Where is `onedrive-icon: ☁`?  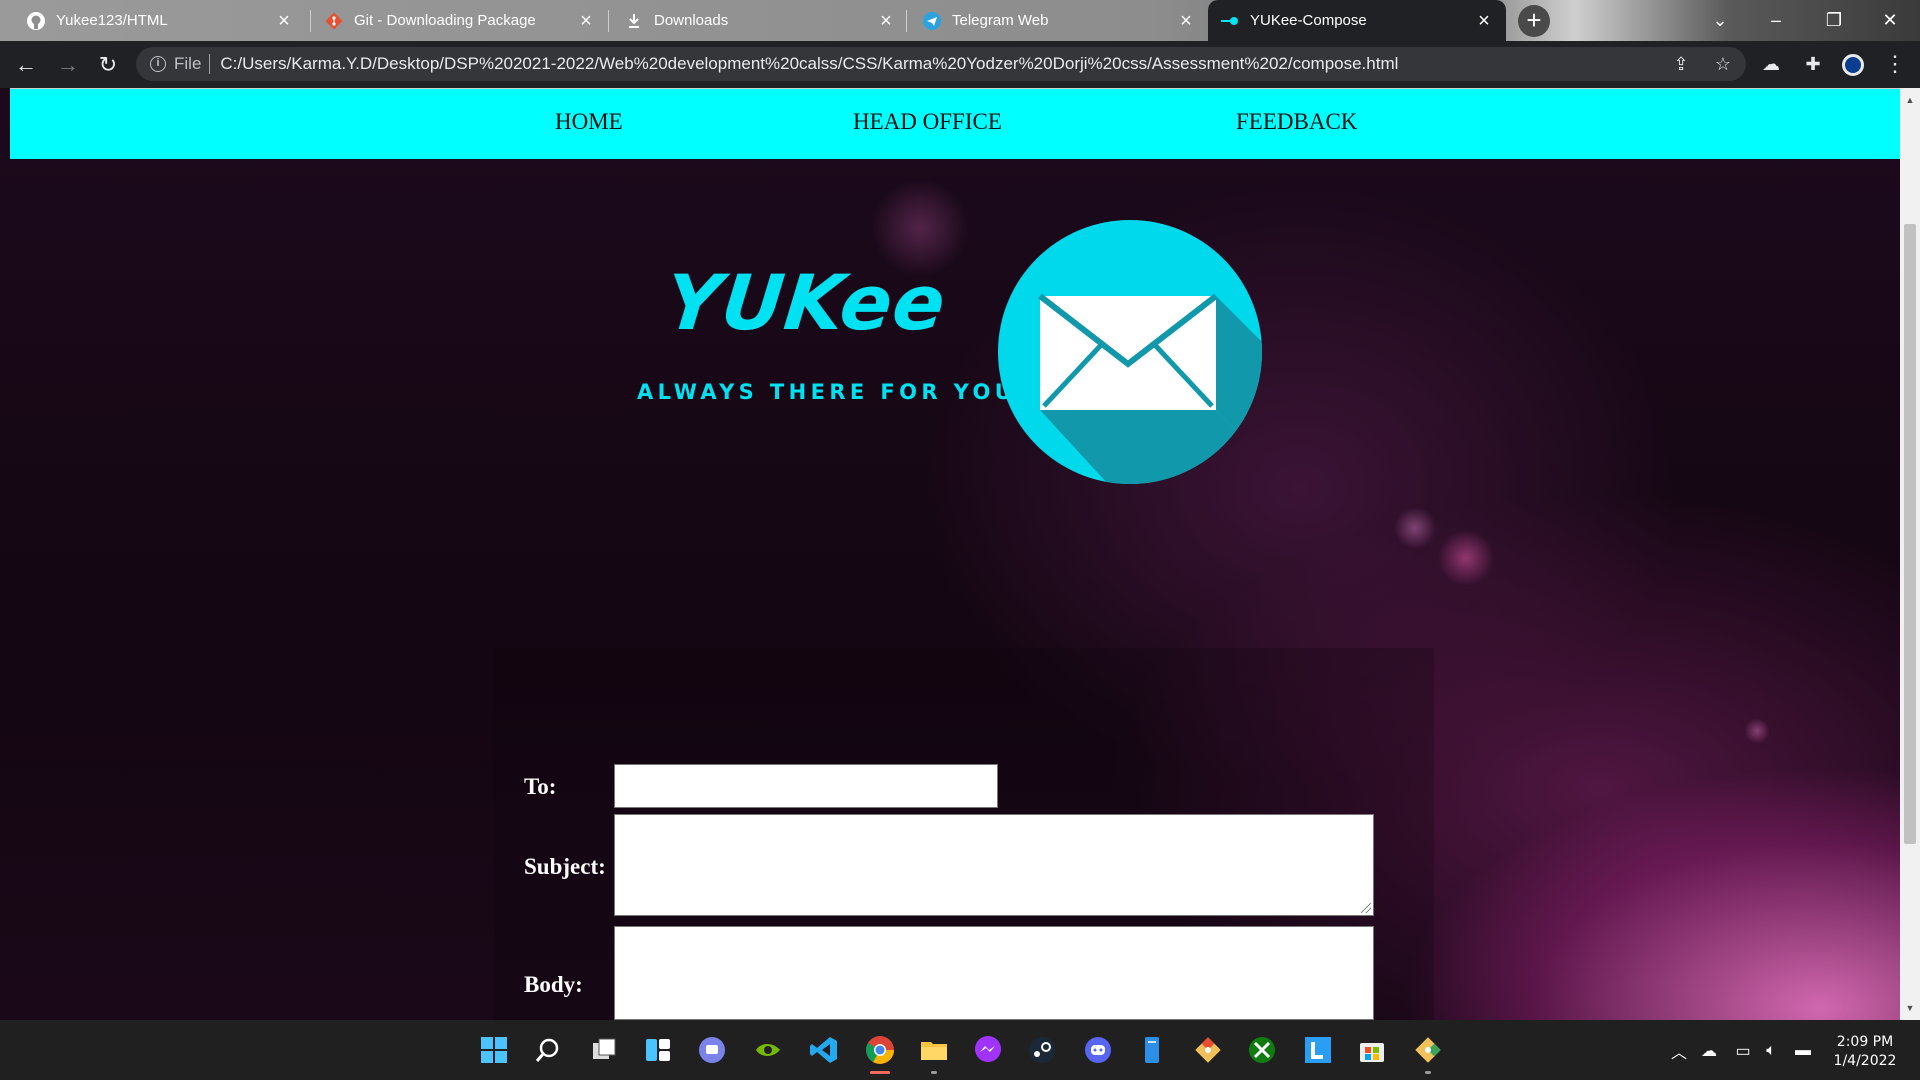 onedrive-icon: ☁ is located at coordinates (1709, 1051).